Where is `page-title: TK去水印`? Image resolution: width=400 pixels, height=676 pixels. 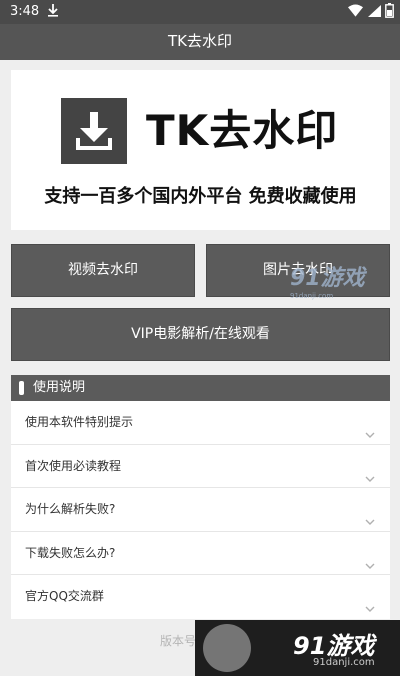 page-title: TK去水印 is located at coordinates (200, 41).